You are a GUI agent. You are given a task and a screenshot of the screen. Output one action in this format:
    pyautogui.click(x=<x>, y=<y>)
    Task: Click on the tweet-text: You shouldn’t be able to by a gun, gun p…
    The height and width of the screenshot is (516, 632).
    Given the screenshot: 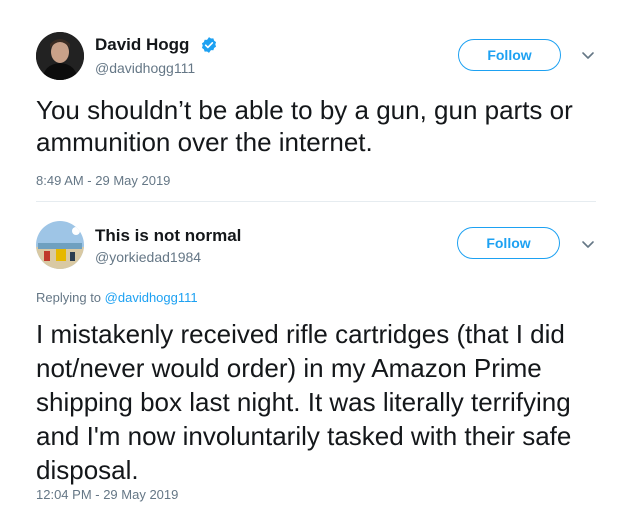 What is the action you would take?
    pyautogui.click(x=304, y=126)
    